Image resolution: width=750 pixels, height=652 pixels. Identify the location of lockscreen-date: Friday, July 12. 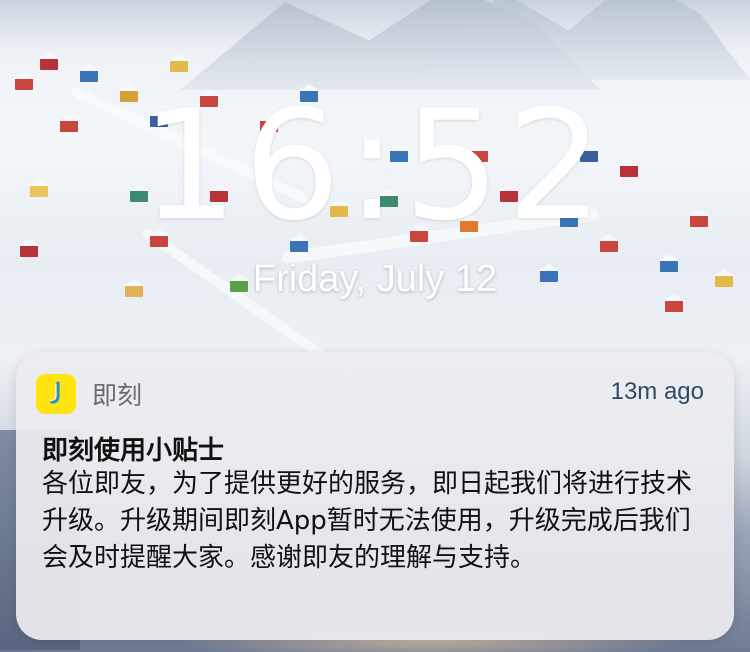
(375, 279).